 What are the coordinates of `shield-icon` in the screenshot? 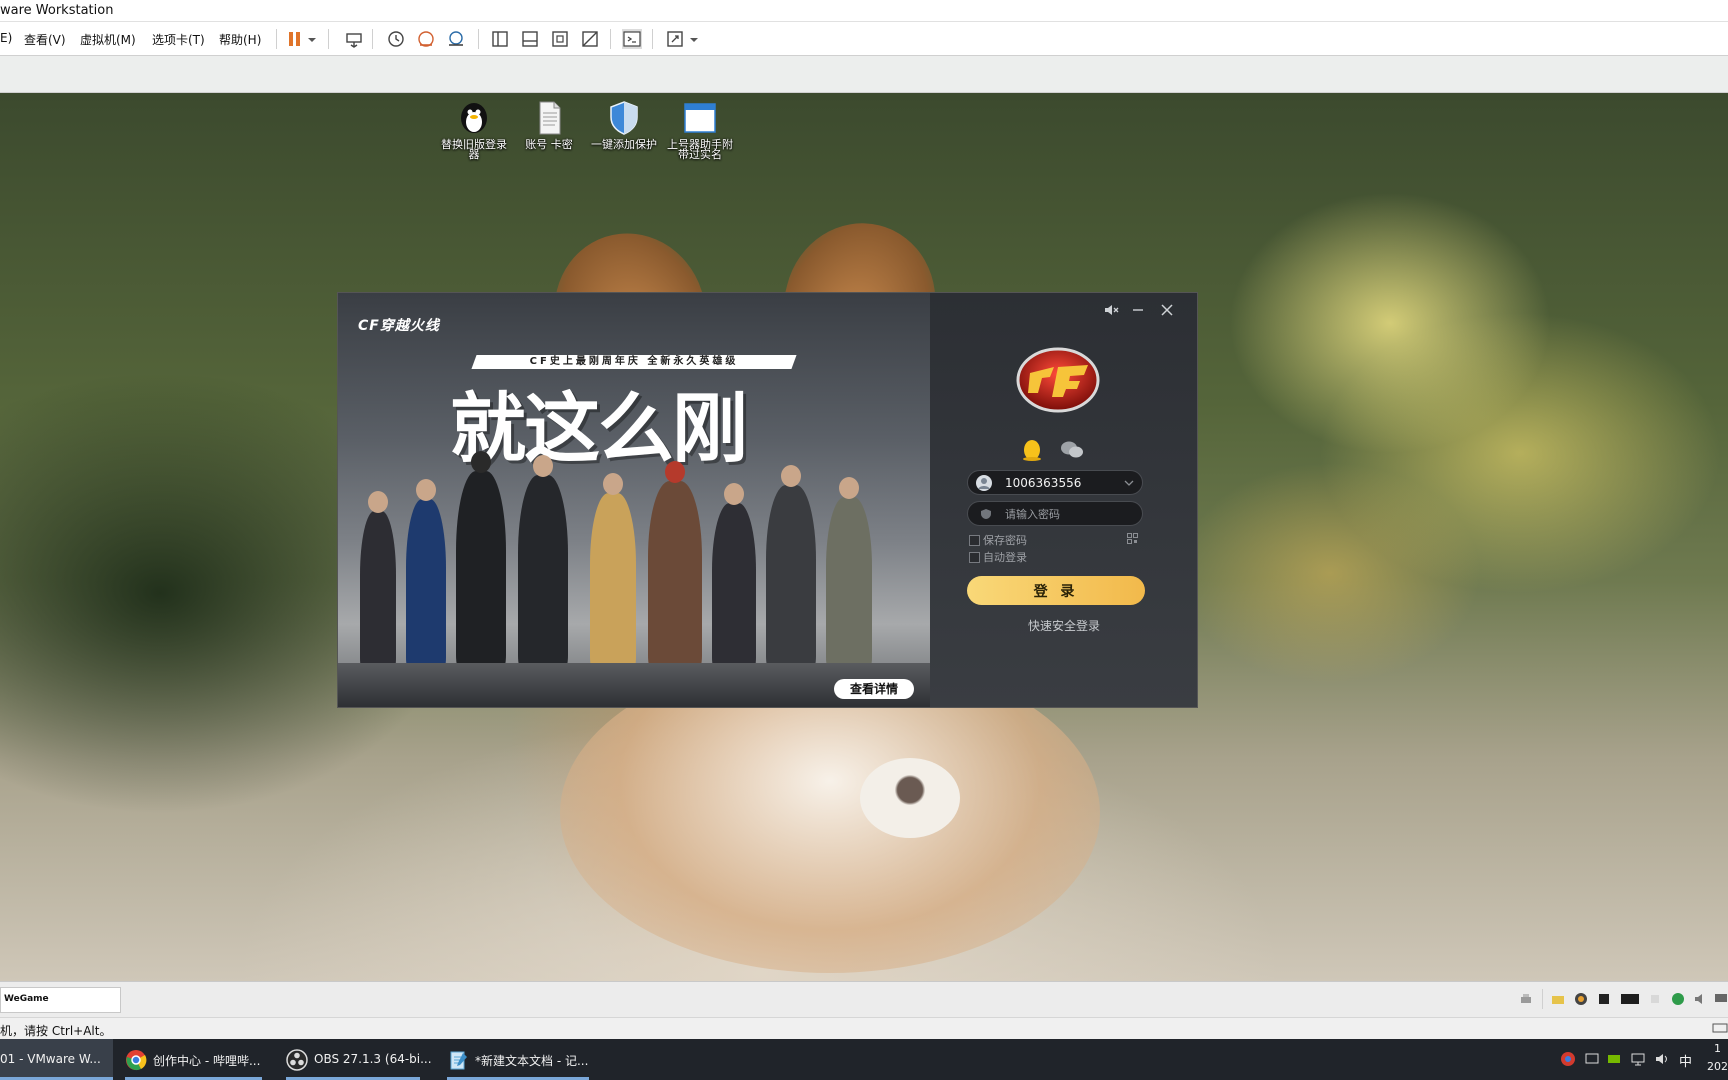 It's located at (986, 514).